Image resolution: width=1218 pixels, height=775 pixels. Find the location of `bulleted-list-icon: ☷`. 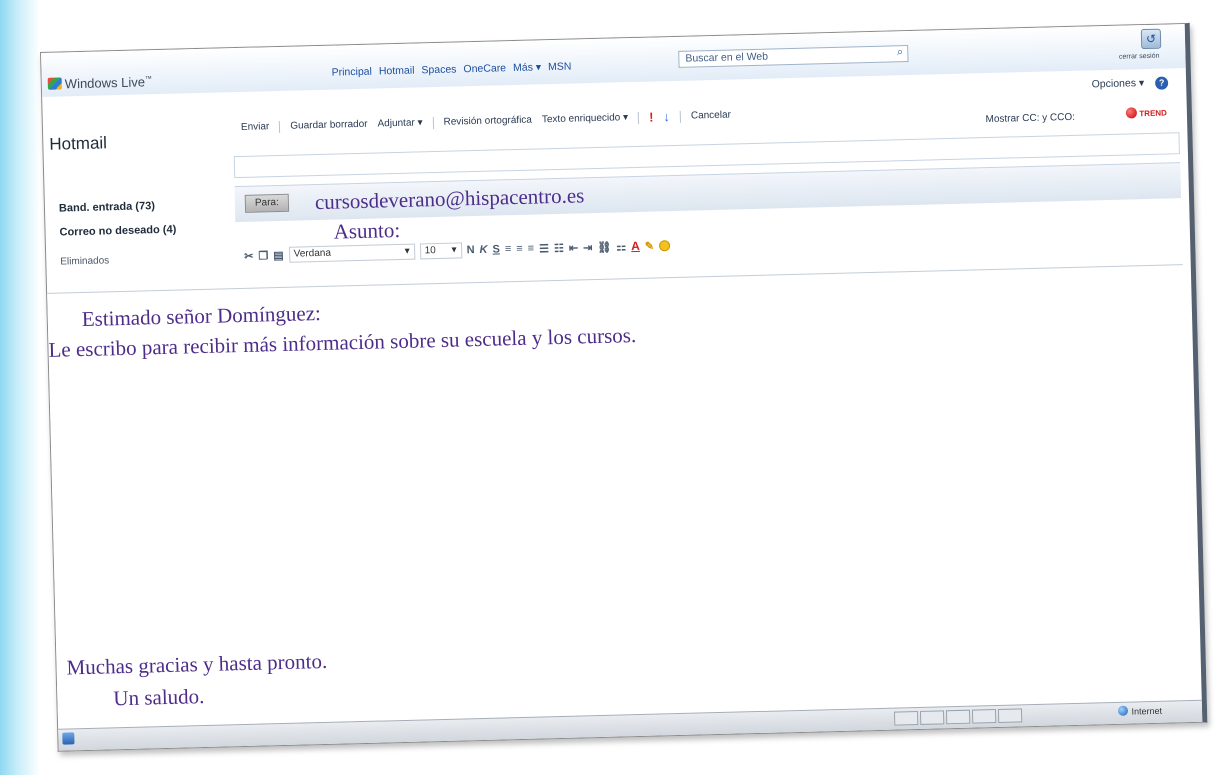

bulleted-list-icon: ☷ is located at coordinates (559, 247).